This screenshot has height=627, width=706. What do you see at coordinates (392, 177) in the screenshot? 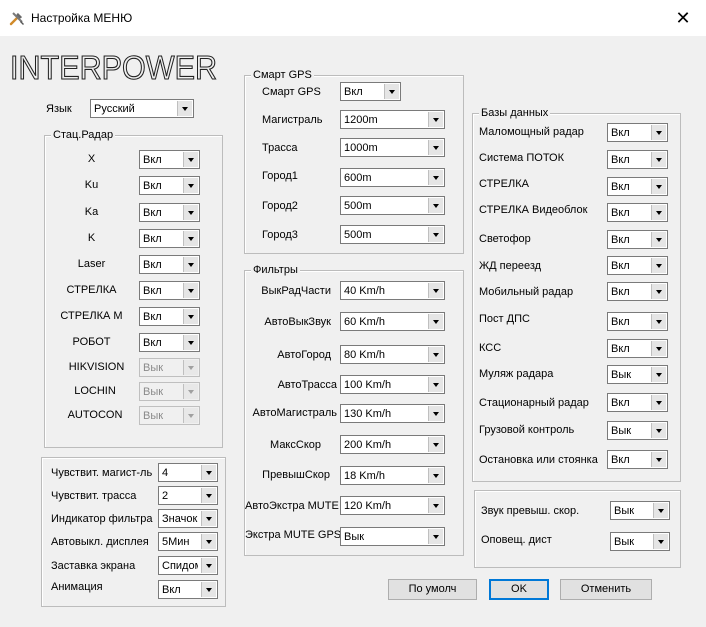
I see `gps-city1-dropdown: 600m` at bounding box center [392, 177].